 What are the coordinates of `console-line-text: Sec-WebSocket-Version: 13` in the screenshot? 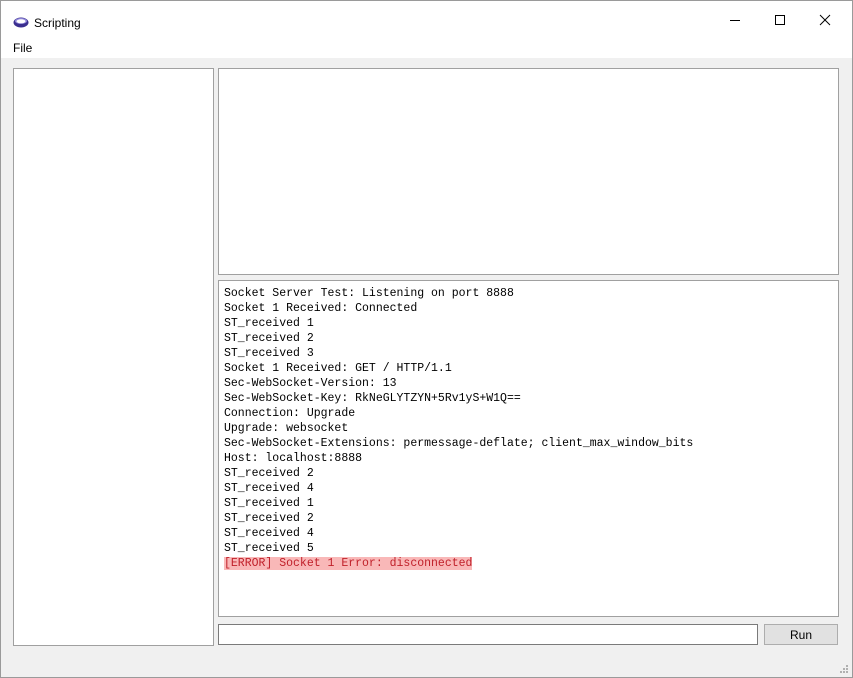 It's located at (310, 383).